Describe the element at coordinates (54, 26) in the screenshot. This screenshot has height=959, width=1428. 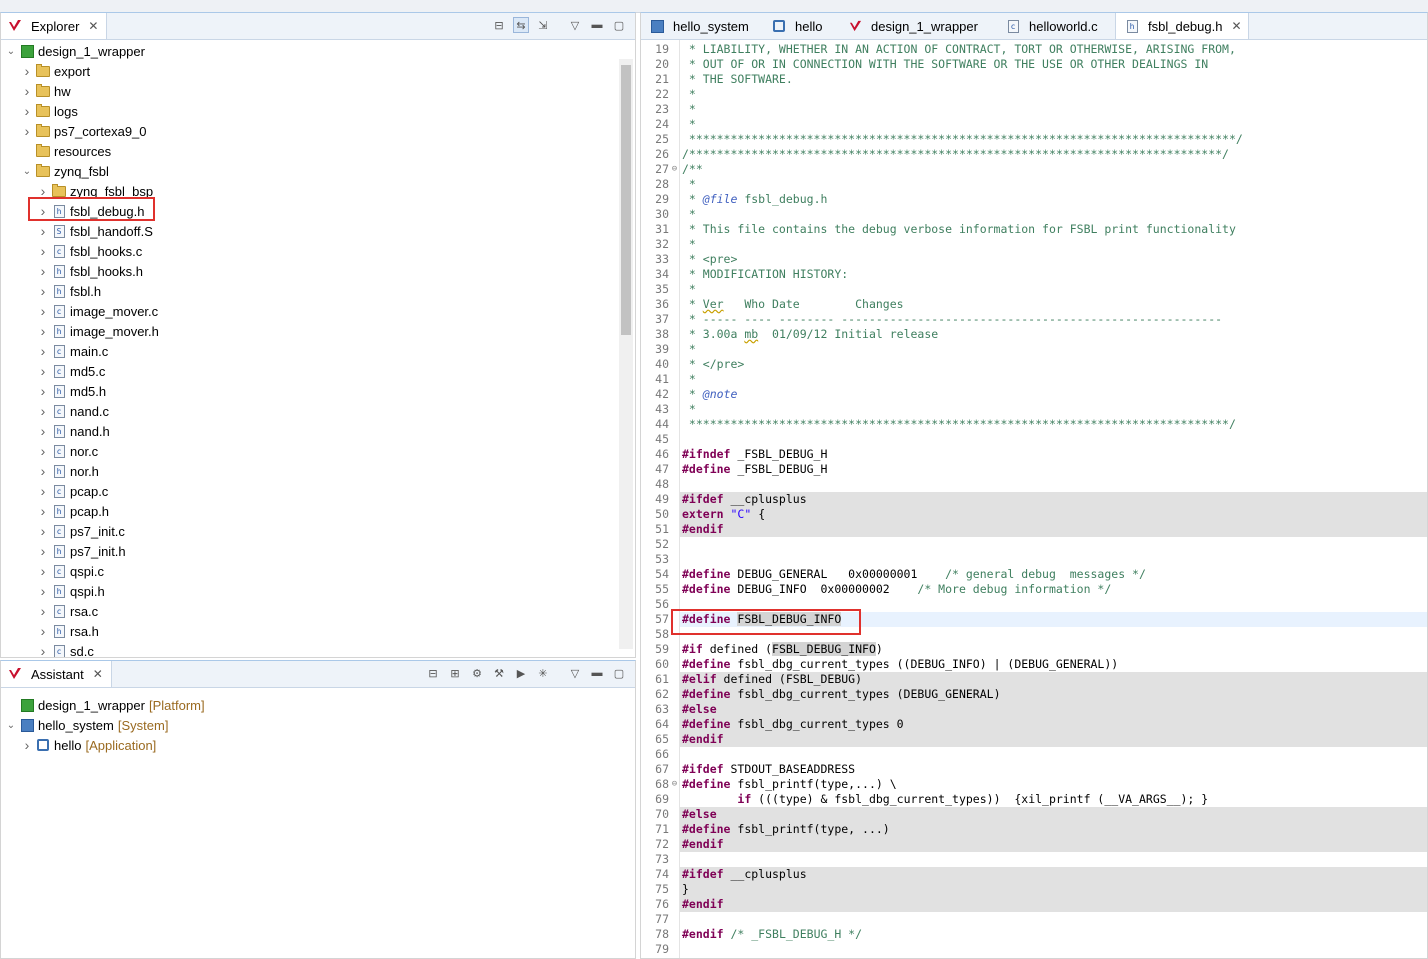
I see `explorer-tab: Explorer ✕` at that location.